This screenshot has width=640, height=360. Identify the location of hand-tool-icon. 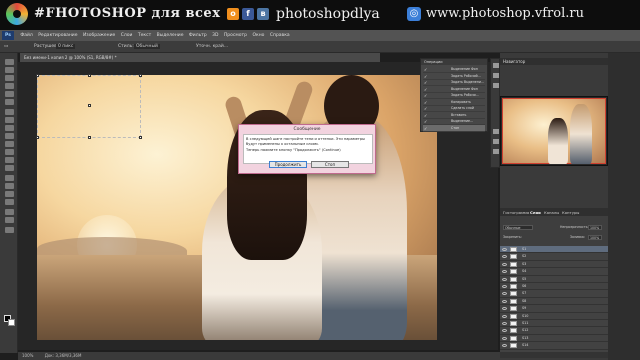
(9, 212).